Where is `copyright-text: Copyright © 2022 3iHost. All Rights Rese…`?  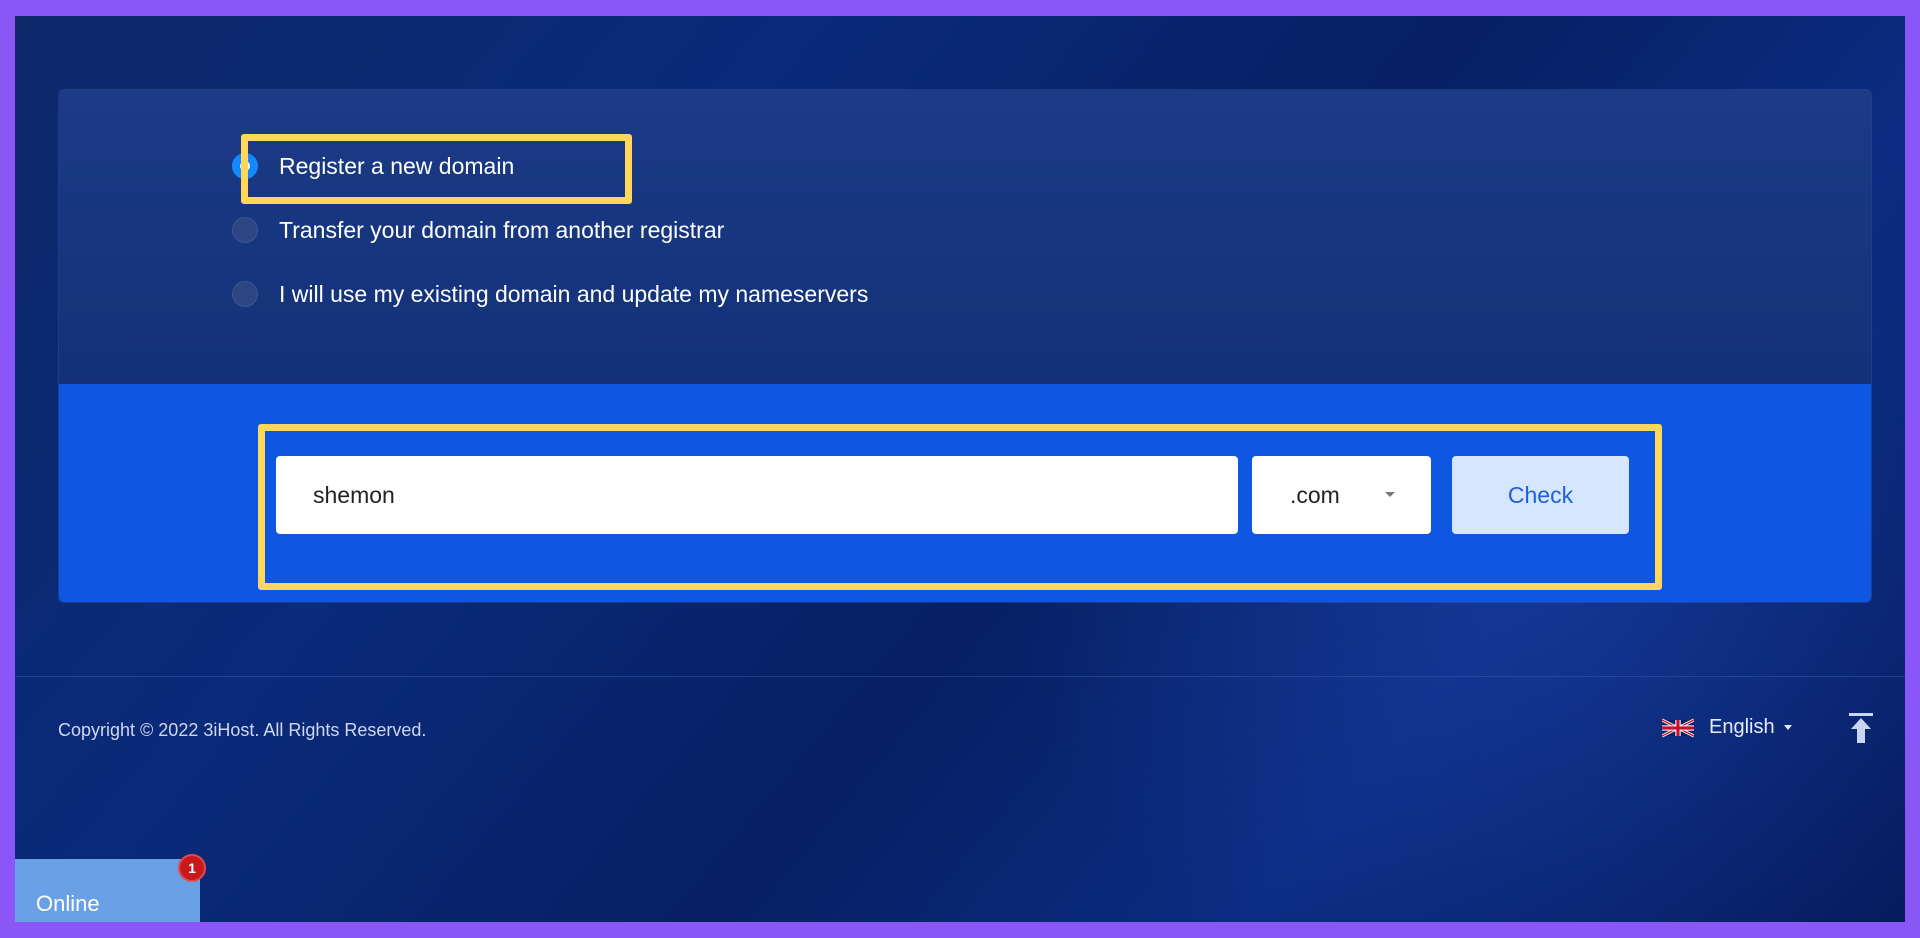
copyright-text: Copyright © 2022 3iHost. All Rights Rese… is located at coordinates (242, 730).